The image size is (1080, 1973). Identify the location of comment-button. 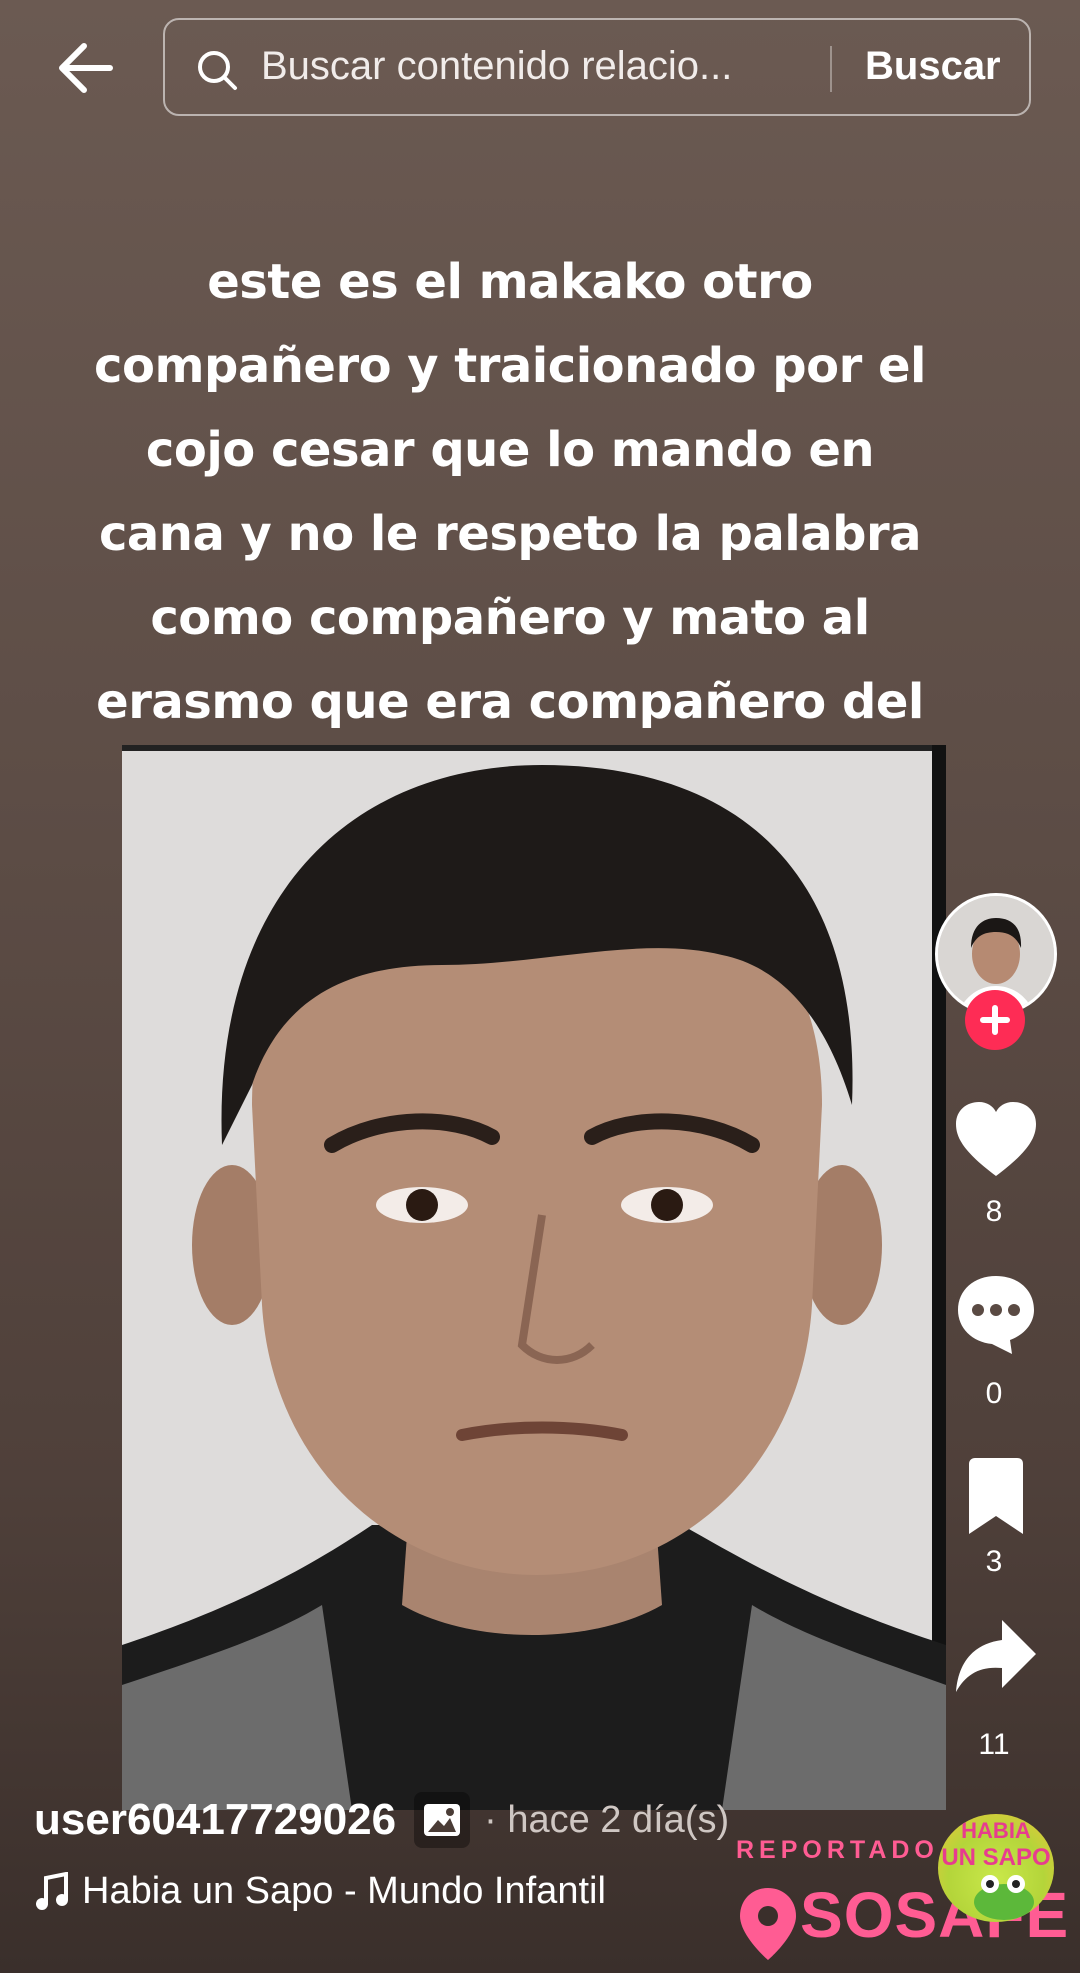
(996, 1314).